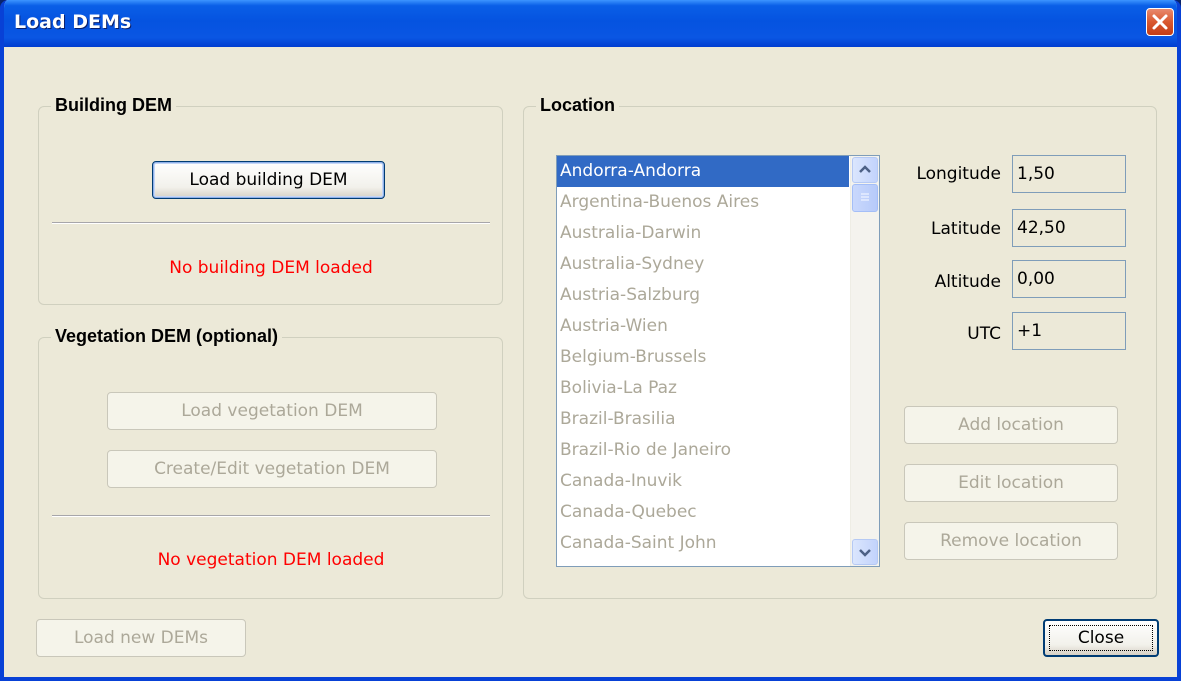 The height and width of the screenshot is (681, 1181). I want to click on close-icon, so click(1160, 22).